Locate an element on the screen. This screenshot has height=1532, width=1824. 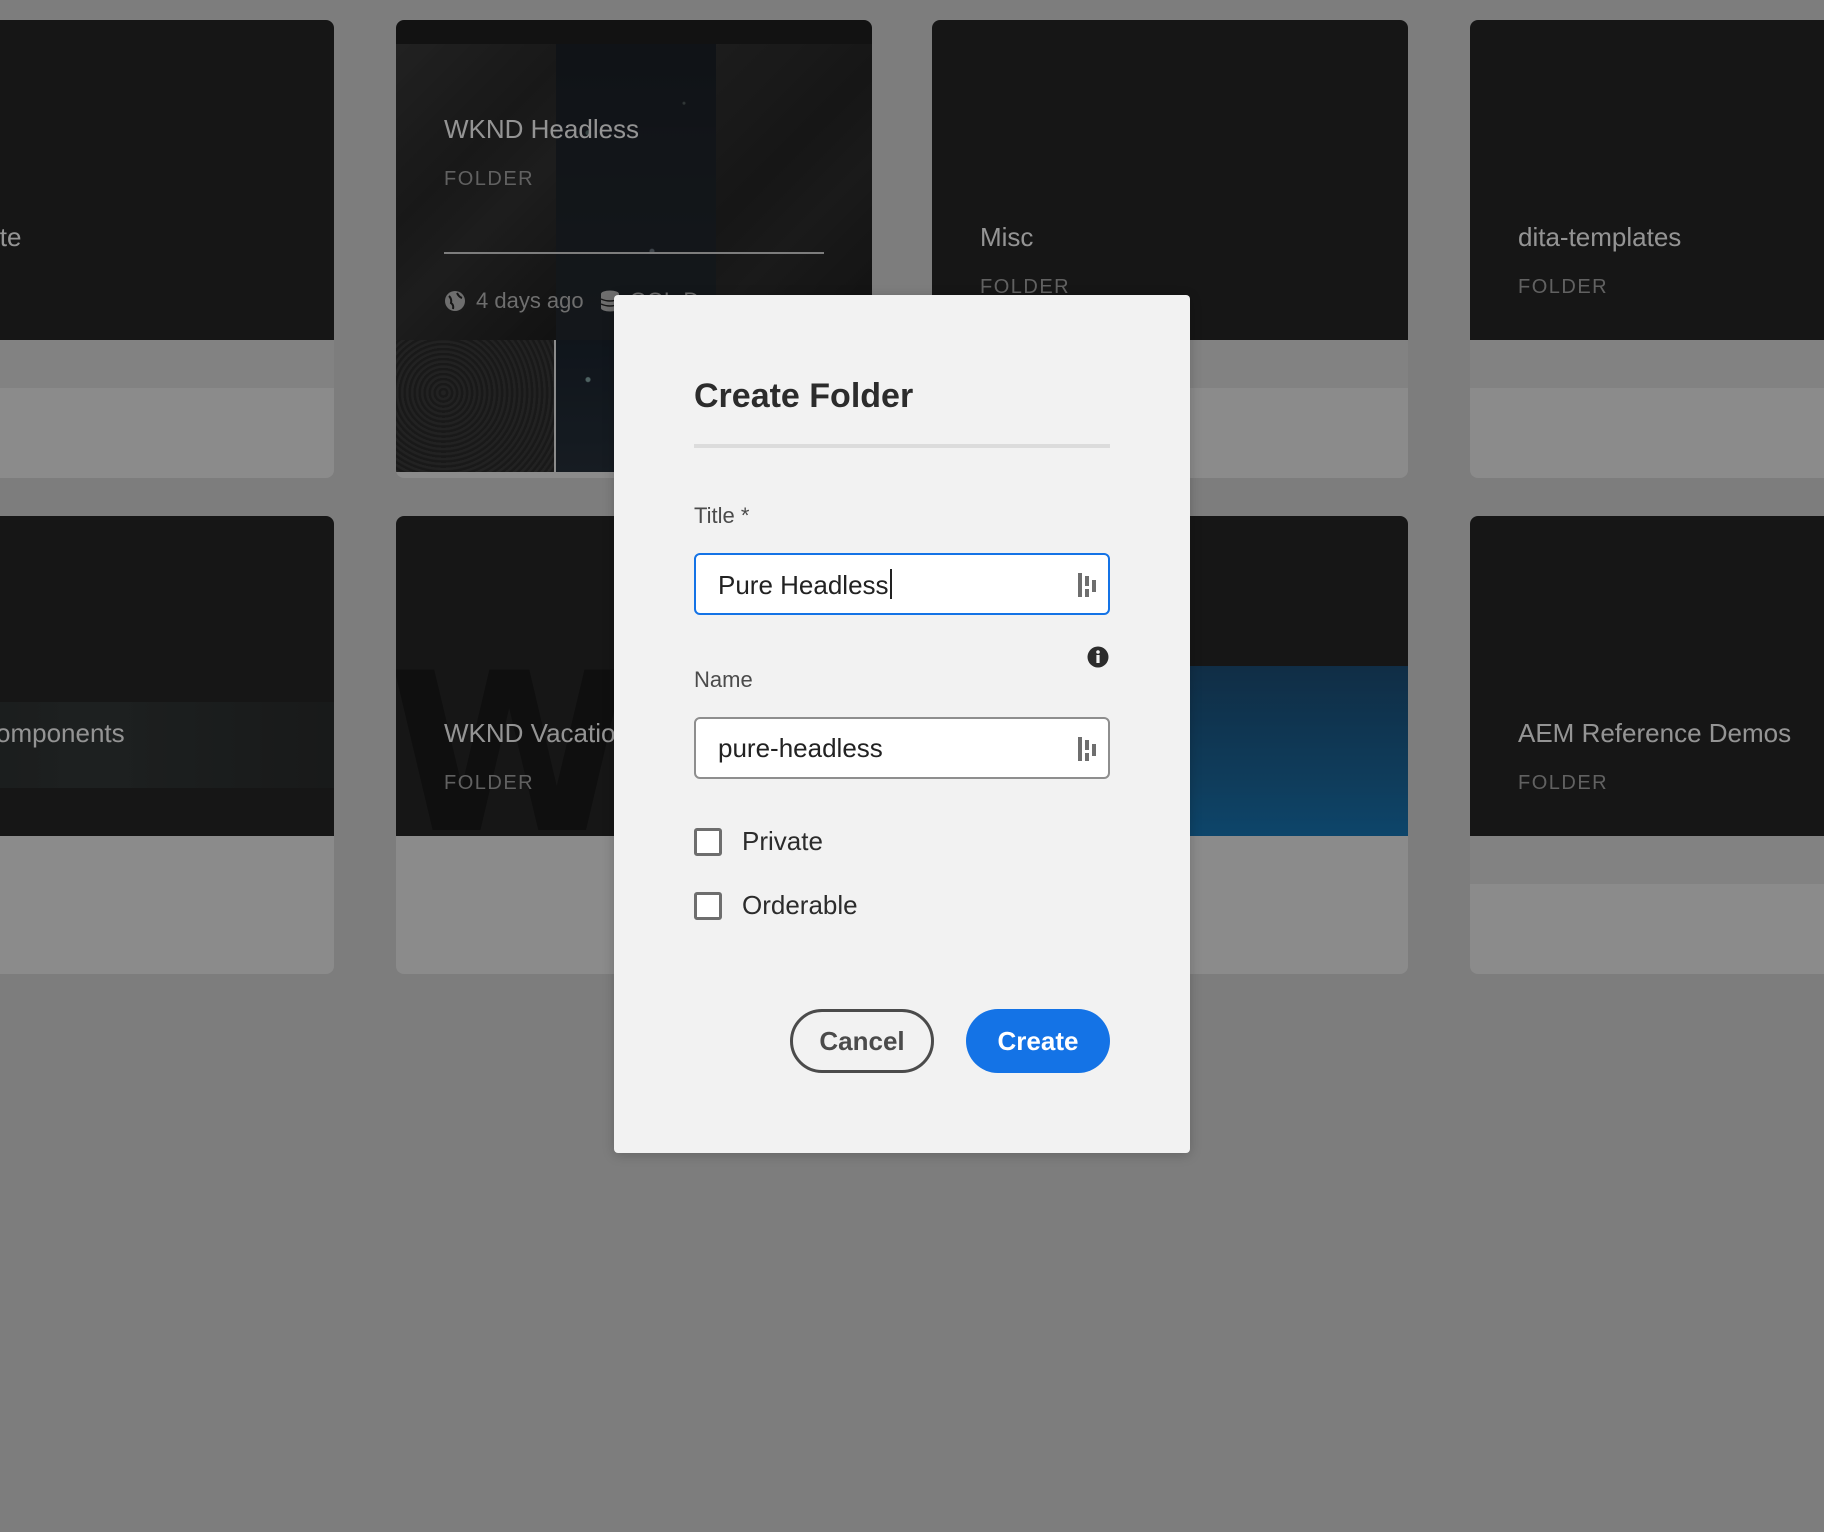
private-checkbox is located at coordinates (708, 842).